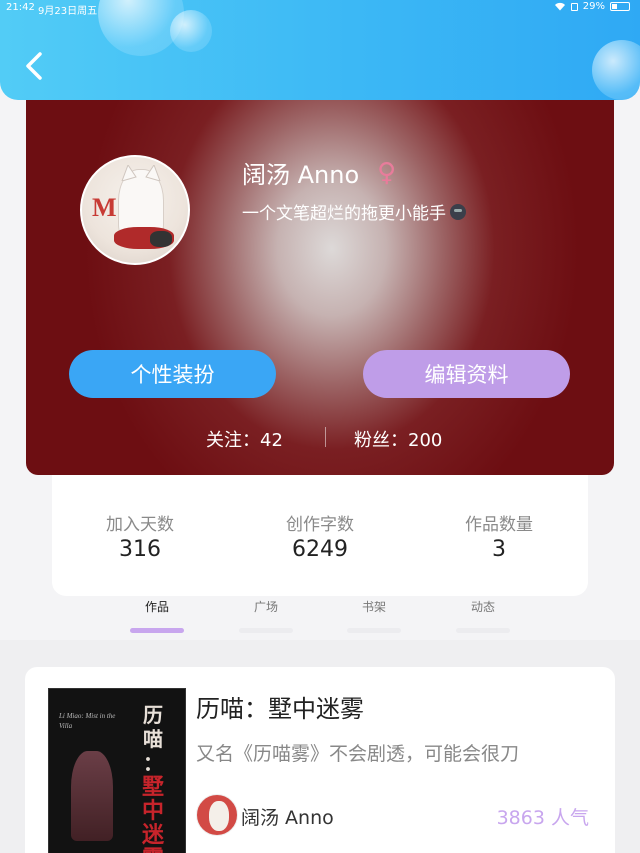  Describe the element at coordinates (373, 607) in the screenshot. I see `tab-label: 书架` at that location.